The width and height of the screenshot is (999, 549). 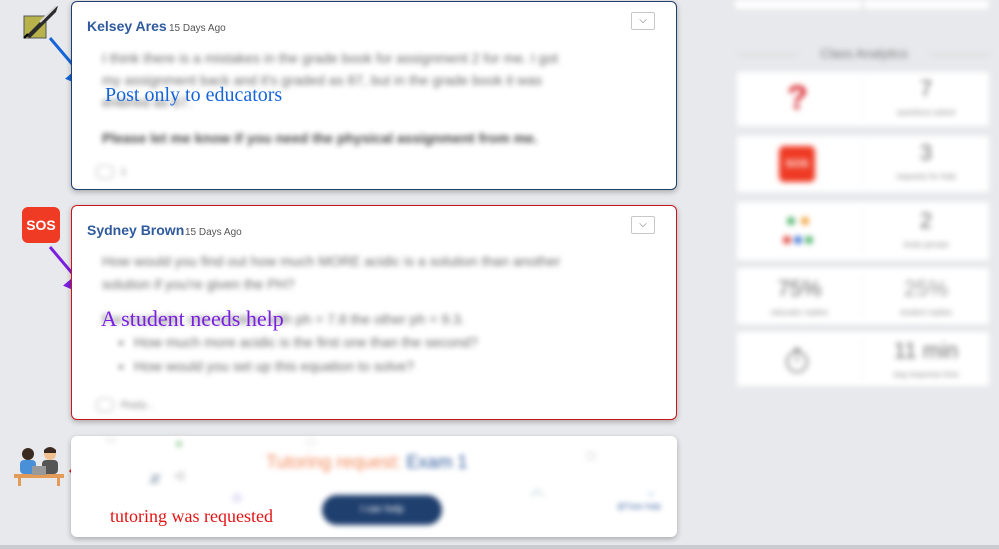 What do you see at coordinates (123, 172) in the screenshot?
I see `reply-count: 1` at bounding box center [123, 172].